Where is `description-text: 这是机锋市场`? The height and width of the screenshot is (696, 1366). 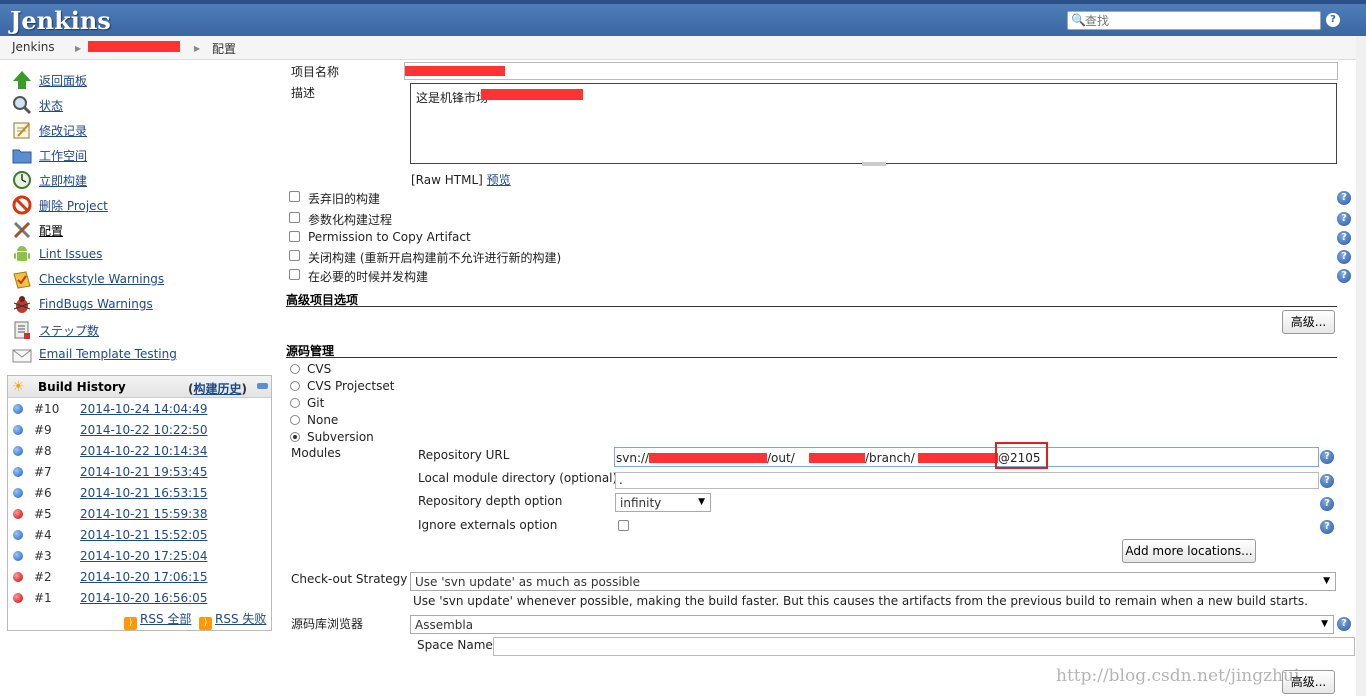 description-text: 这是机锋市场 is located at coordinates (452, 98).